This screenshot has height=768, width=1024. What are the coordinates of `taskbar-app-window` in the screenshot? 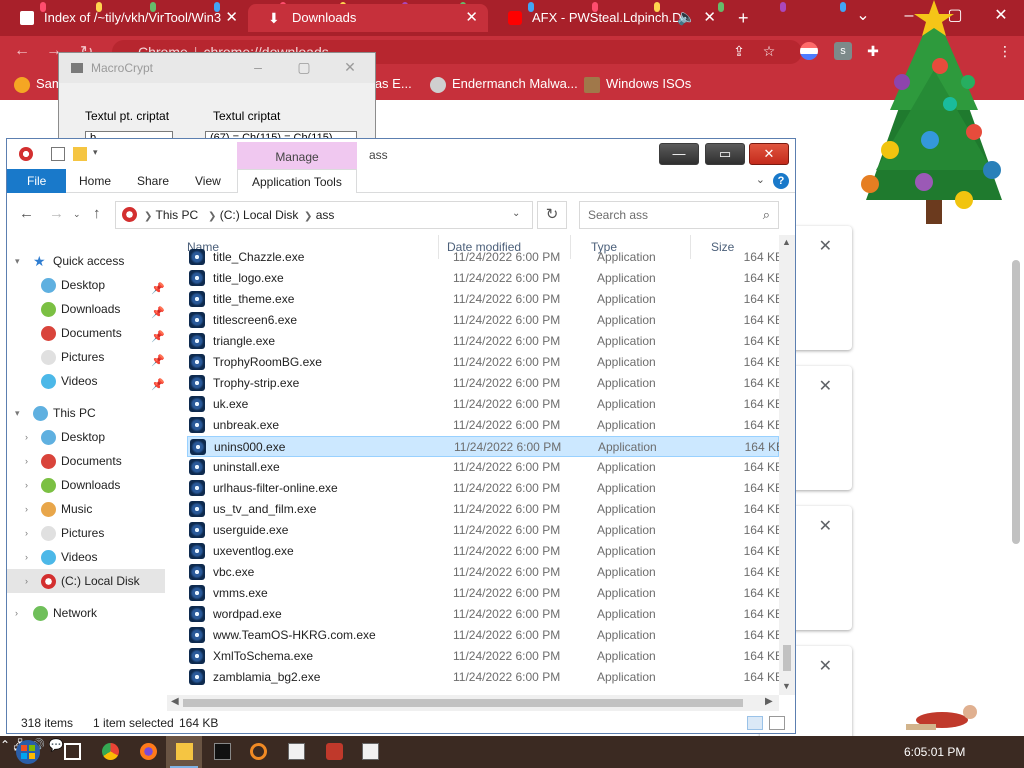 It's located at (296, 752).